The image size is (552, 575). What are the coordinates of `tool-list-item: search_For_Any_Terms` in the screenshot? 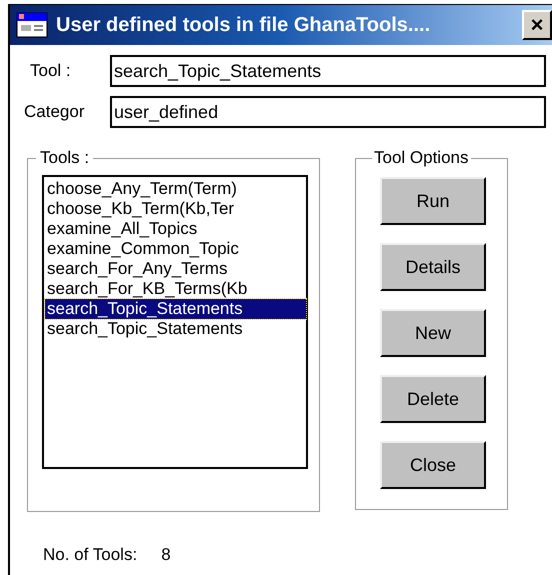 It's located at (175, 269).